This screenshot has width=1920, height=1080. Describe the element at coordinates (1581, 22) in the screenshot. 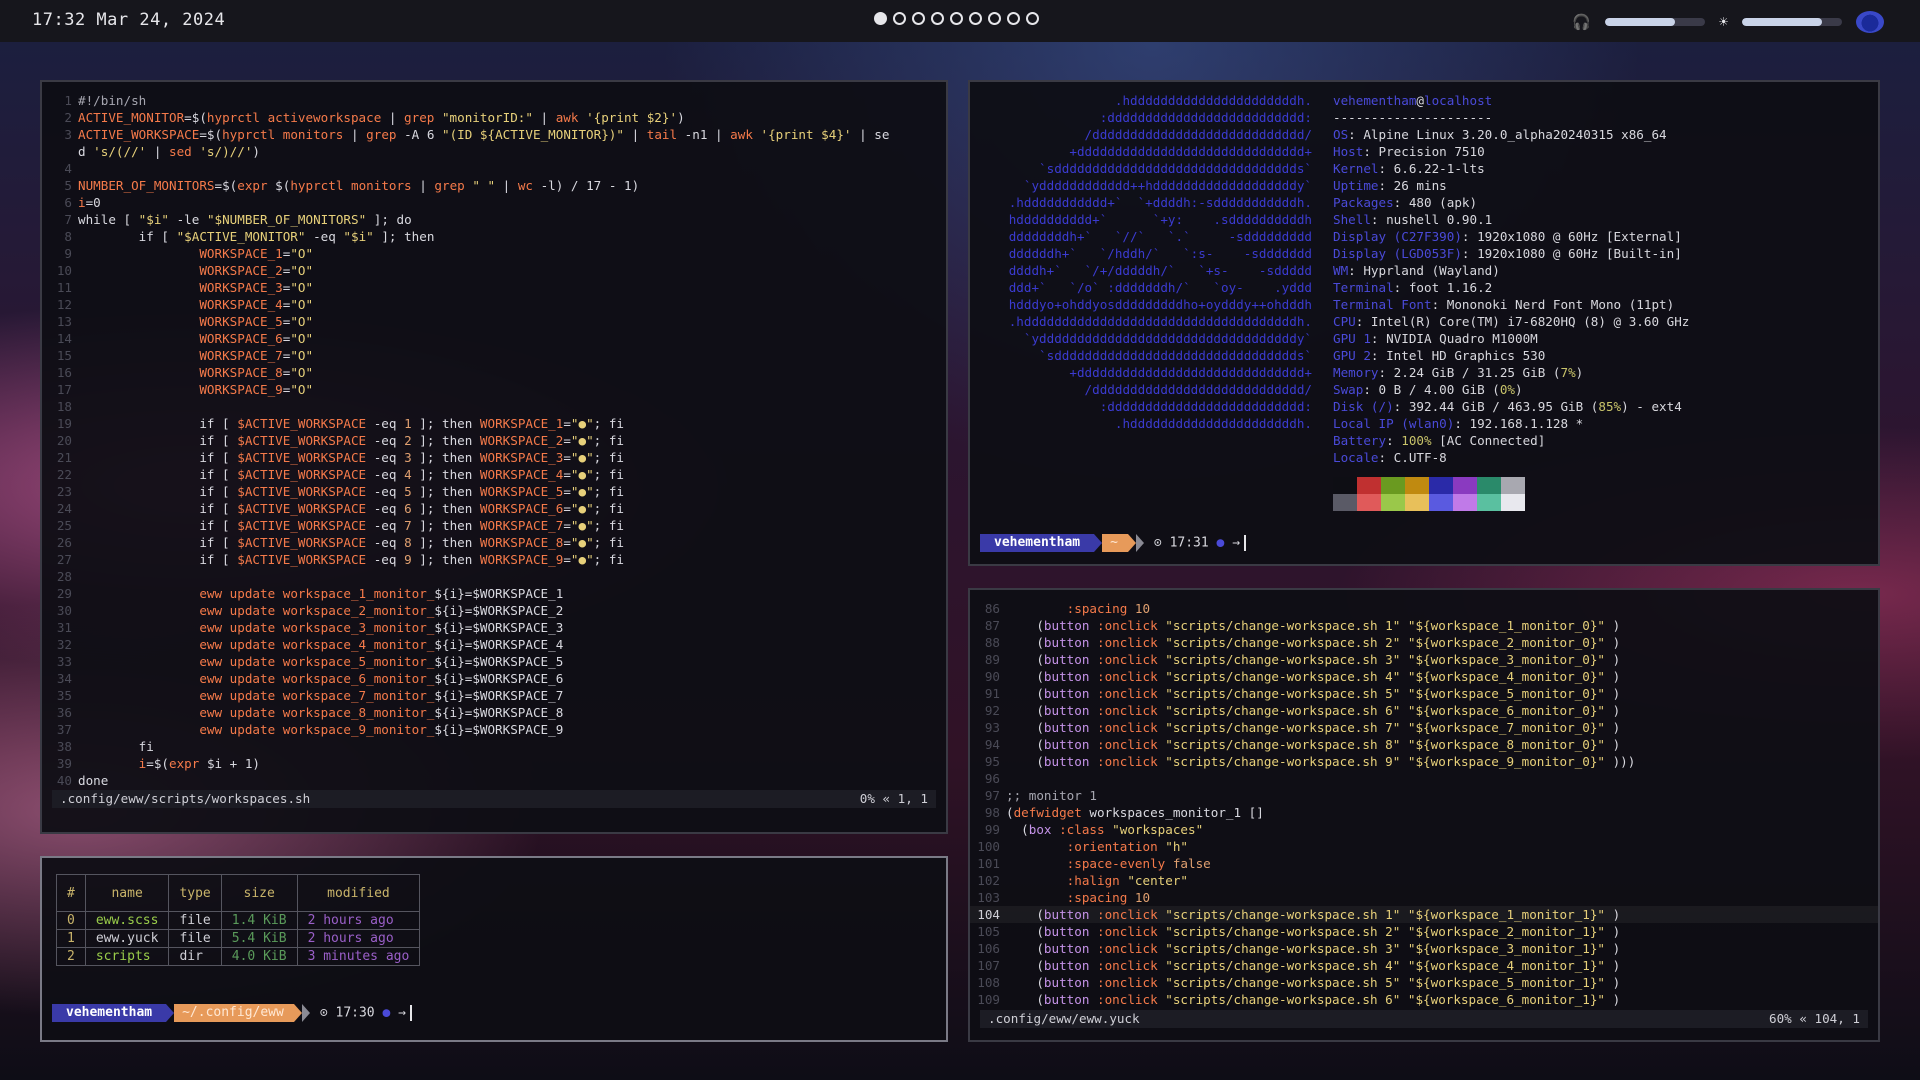

I see `headphones-icon: 🎧` at that location.